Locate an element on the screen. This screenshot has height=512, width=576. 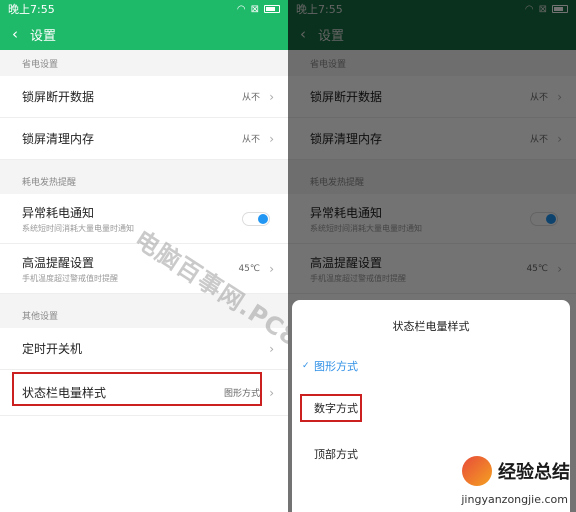
app-bar: ‹ 设置 is located at coordinates (144, 34).